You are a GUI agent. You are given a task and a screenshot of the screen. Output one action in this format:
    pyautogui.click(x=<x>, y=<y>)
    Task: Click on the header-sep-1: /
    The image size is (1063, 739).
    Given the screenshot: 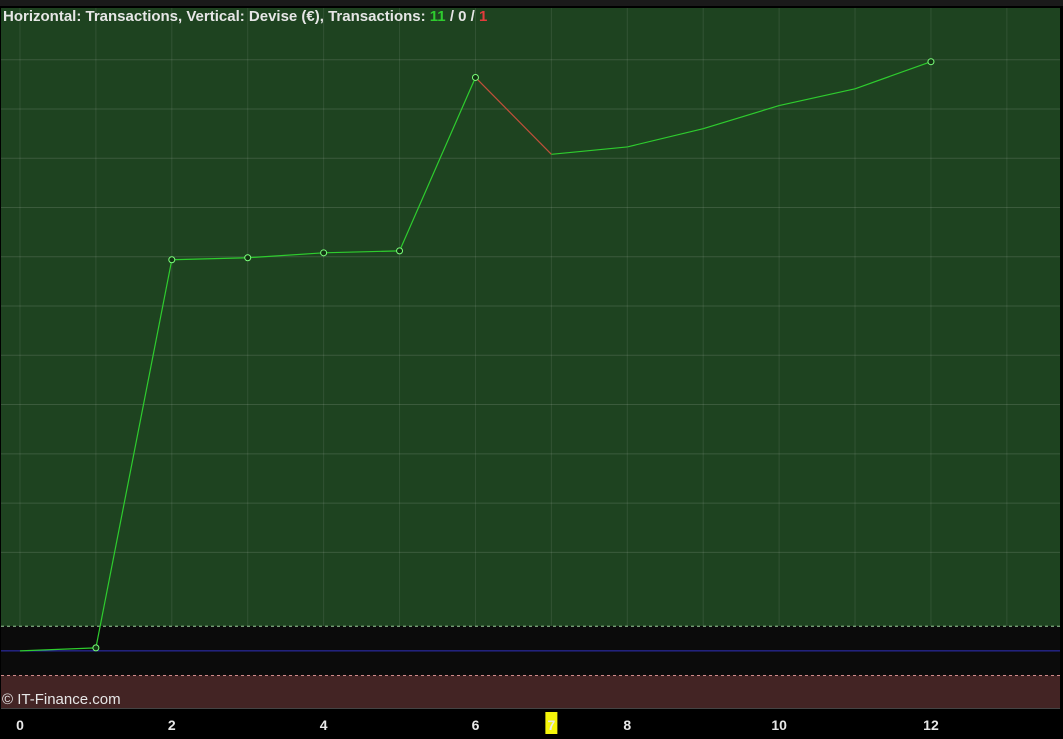 What is the action you would take?
    pyautogui.click(x=452, y=16)
    